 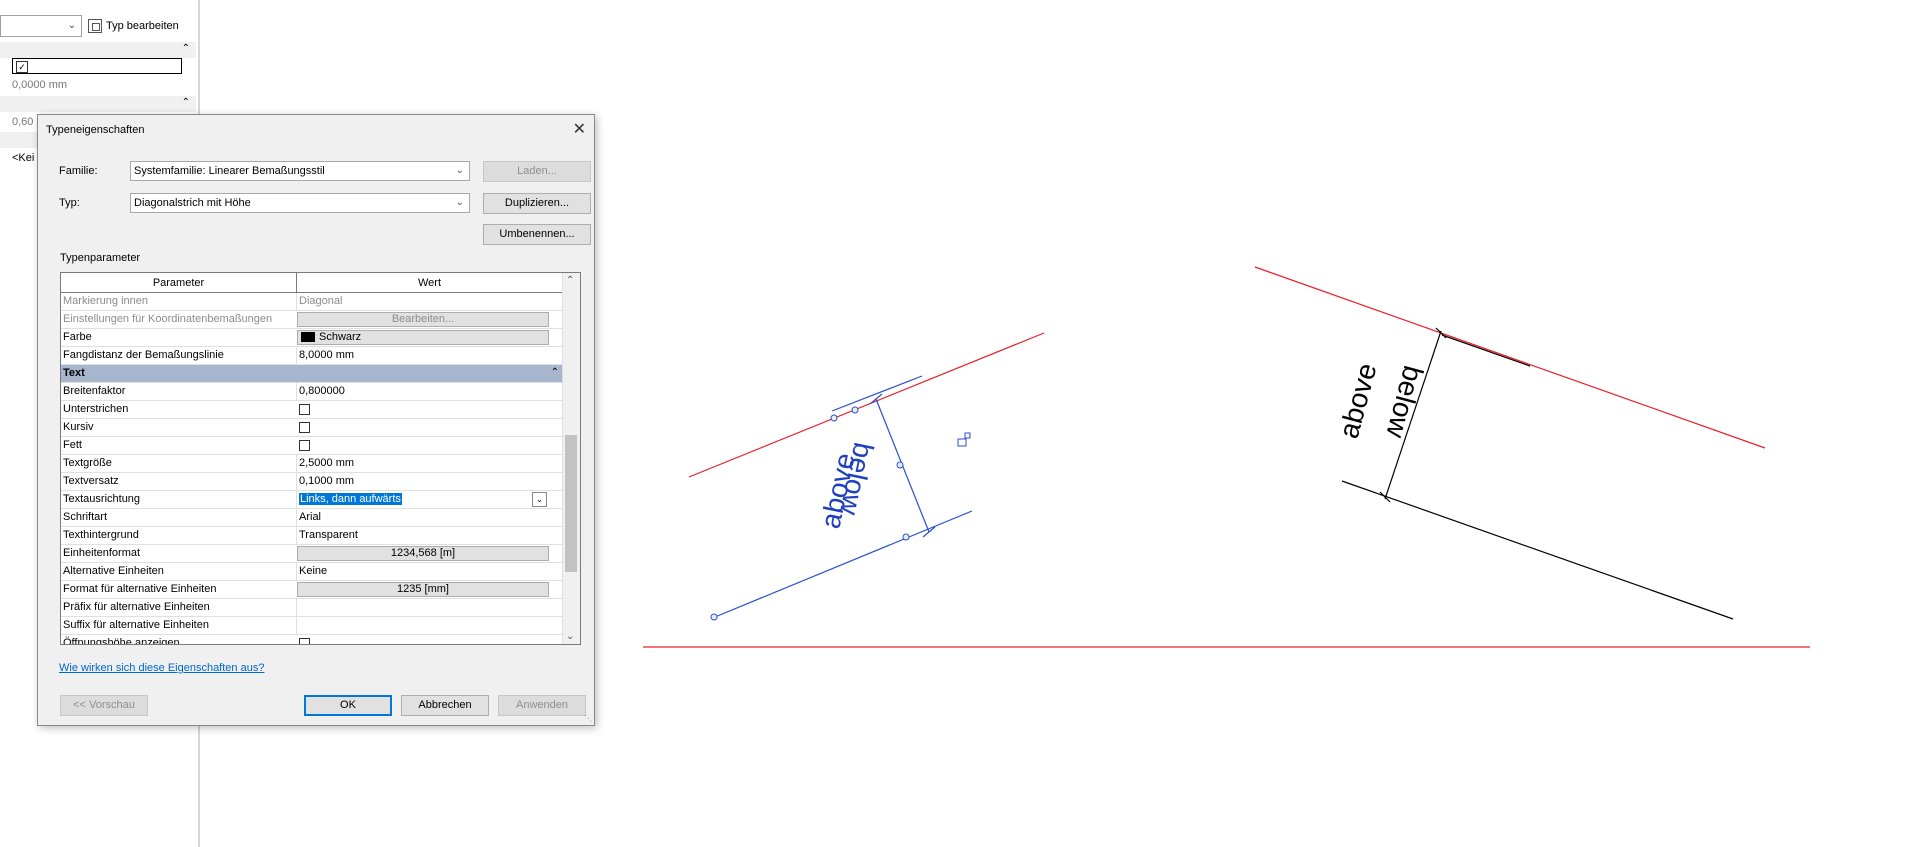 I want to click on table-row: Fangdistanz der Bemaßungslinie 8,0000 mm, so click(x=312, y=356).